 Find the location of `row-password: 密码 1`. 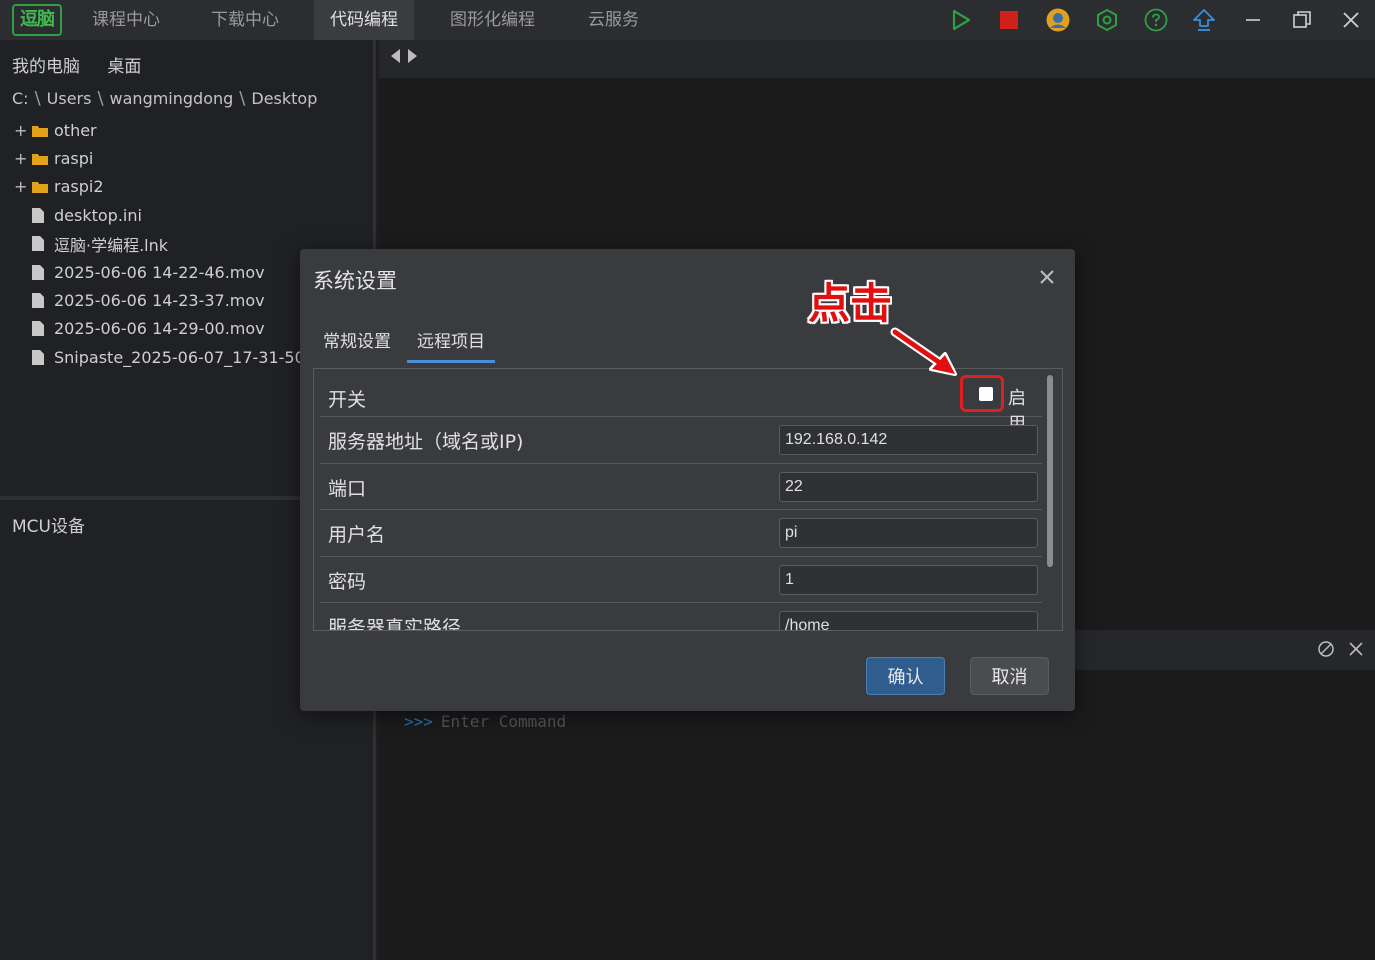

row-password: 密码 1 is located at coordinates (681, 580).